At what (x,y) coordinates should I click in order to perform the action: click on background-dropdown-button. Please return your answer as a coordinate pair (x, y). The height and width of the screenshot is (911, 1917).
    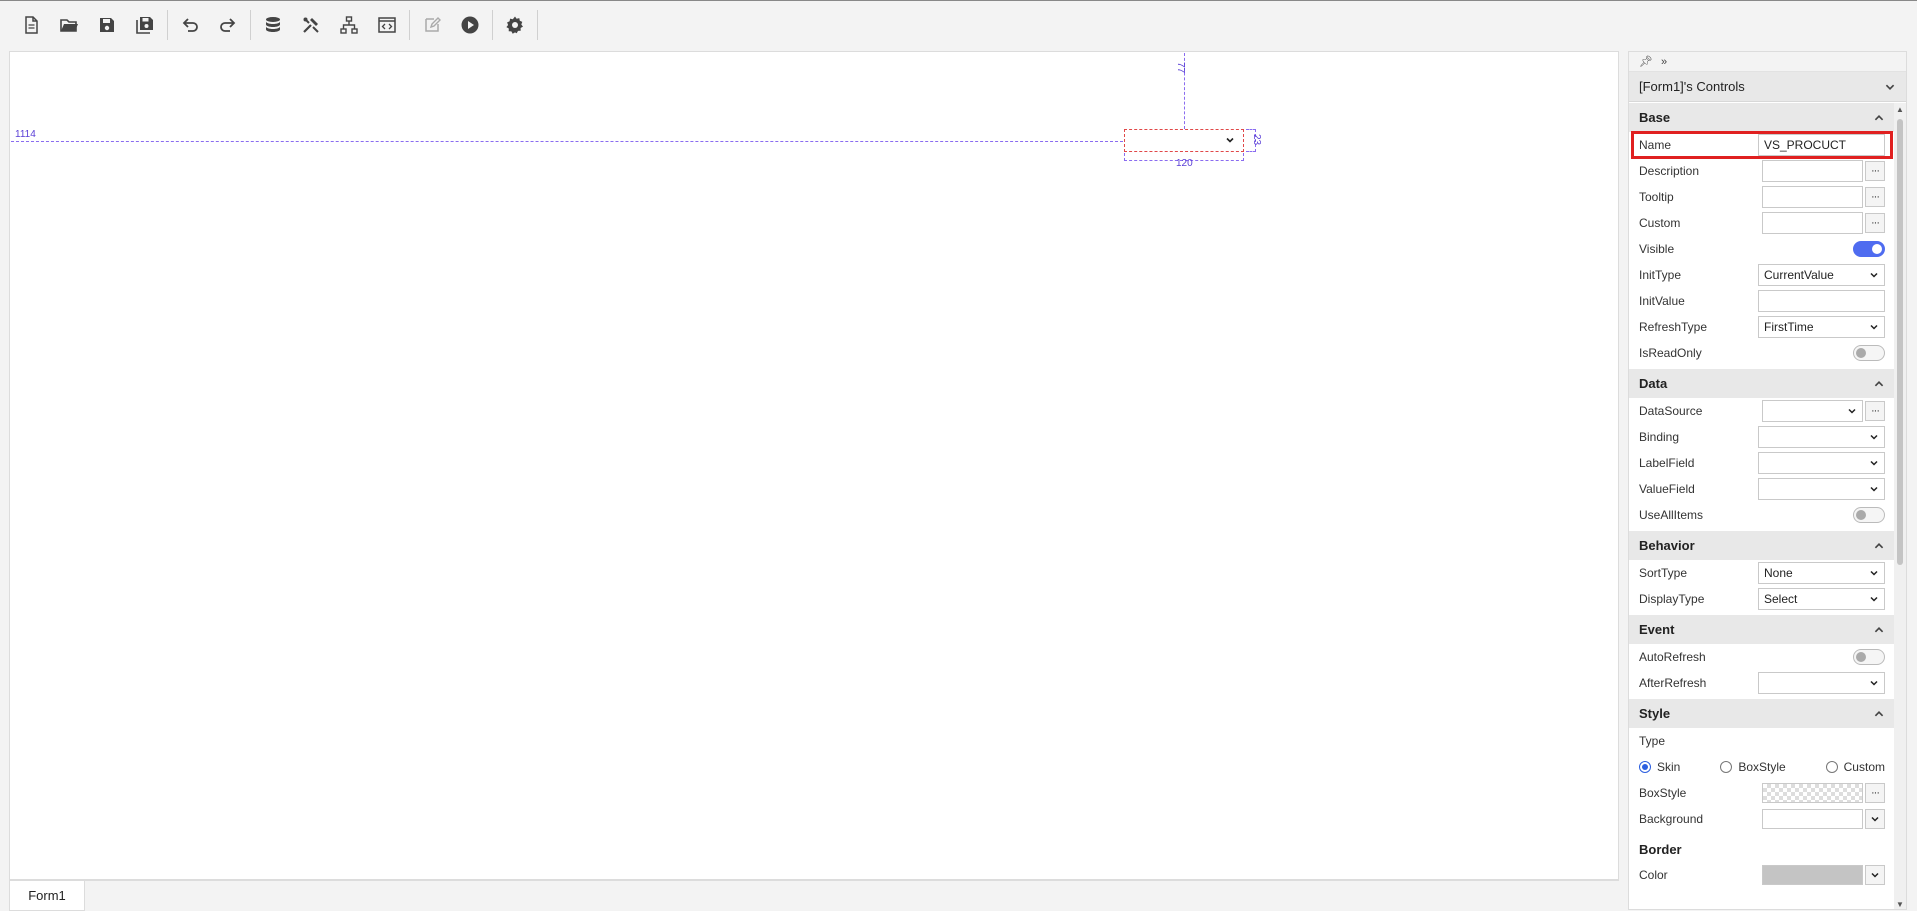
    Looking at the image, I should click on (1875, 819).